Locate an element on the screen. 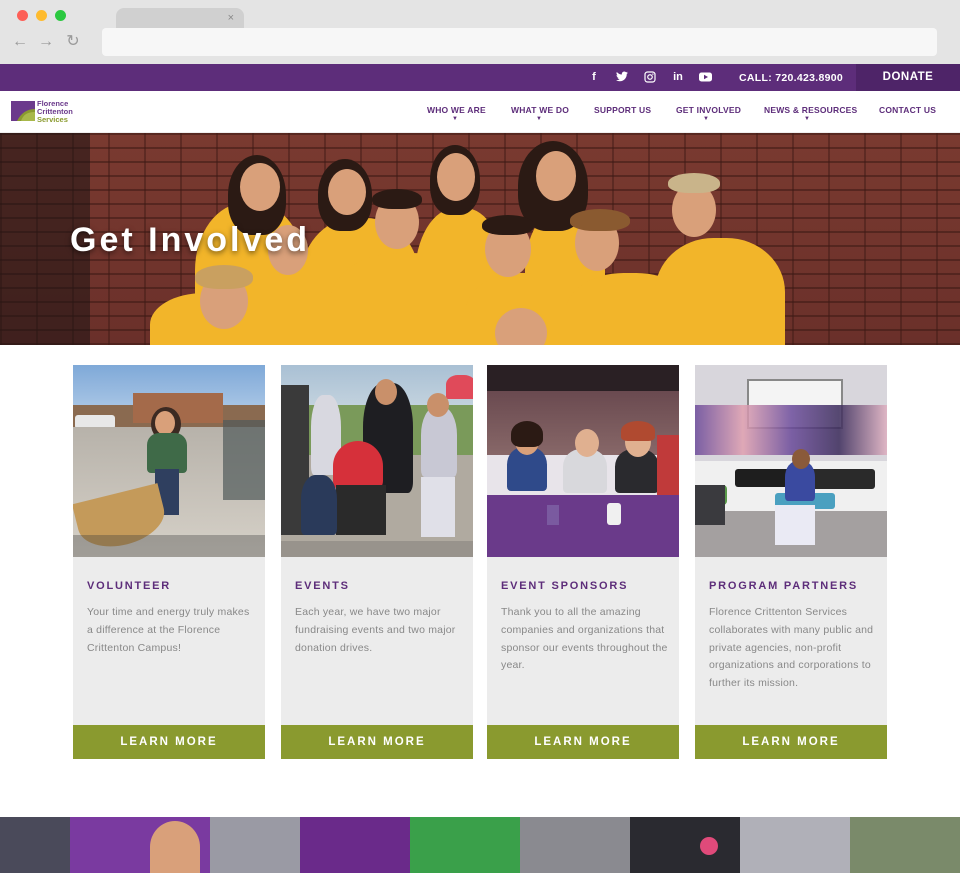 The width and height of the screenshot is (960, 873). forward-arrow-icon: → is located at coordinates (46, 42).